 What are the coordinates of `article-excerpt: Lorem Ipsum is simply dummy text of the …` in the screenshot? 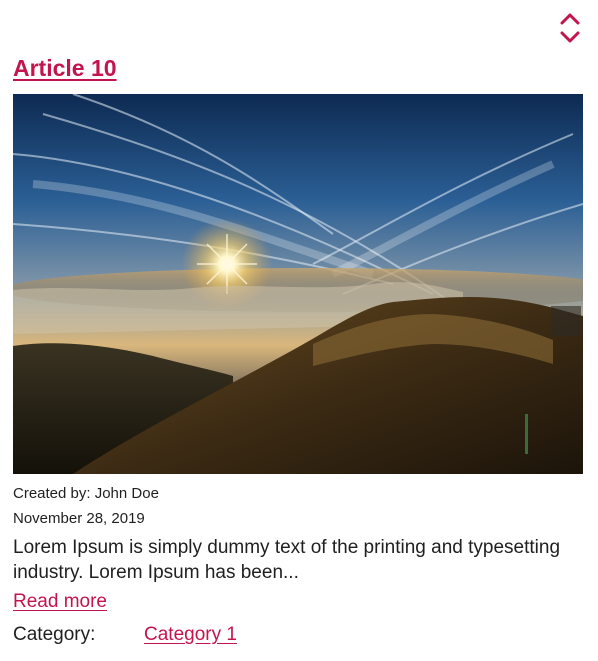 It's located at (287, 560).